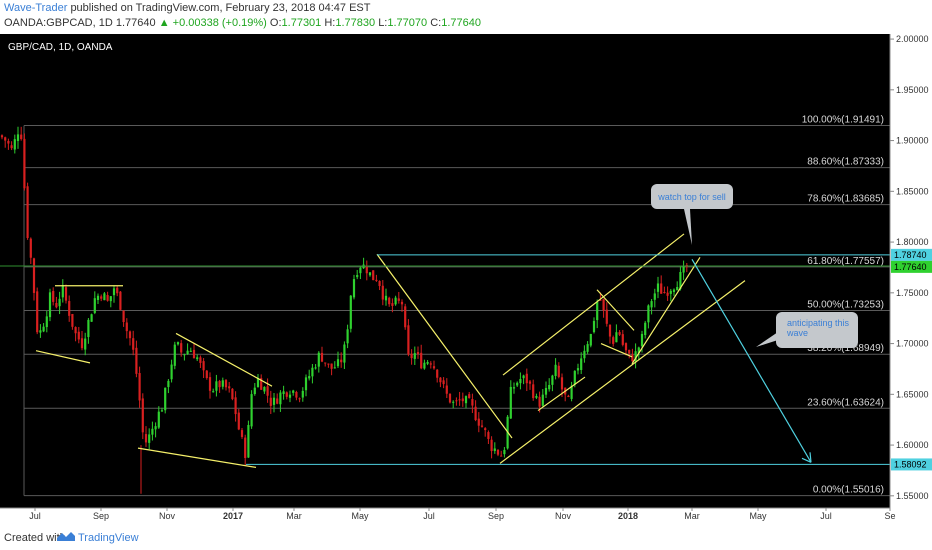  Describe the element at coordinates (101, 516) in the screenshot. I see `x-tick-label: Sep` at that location.